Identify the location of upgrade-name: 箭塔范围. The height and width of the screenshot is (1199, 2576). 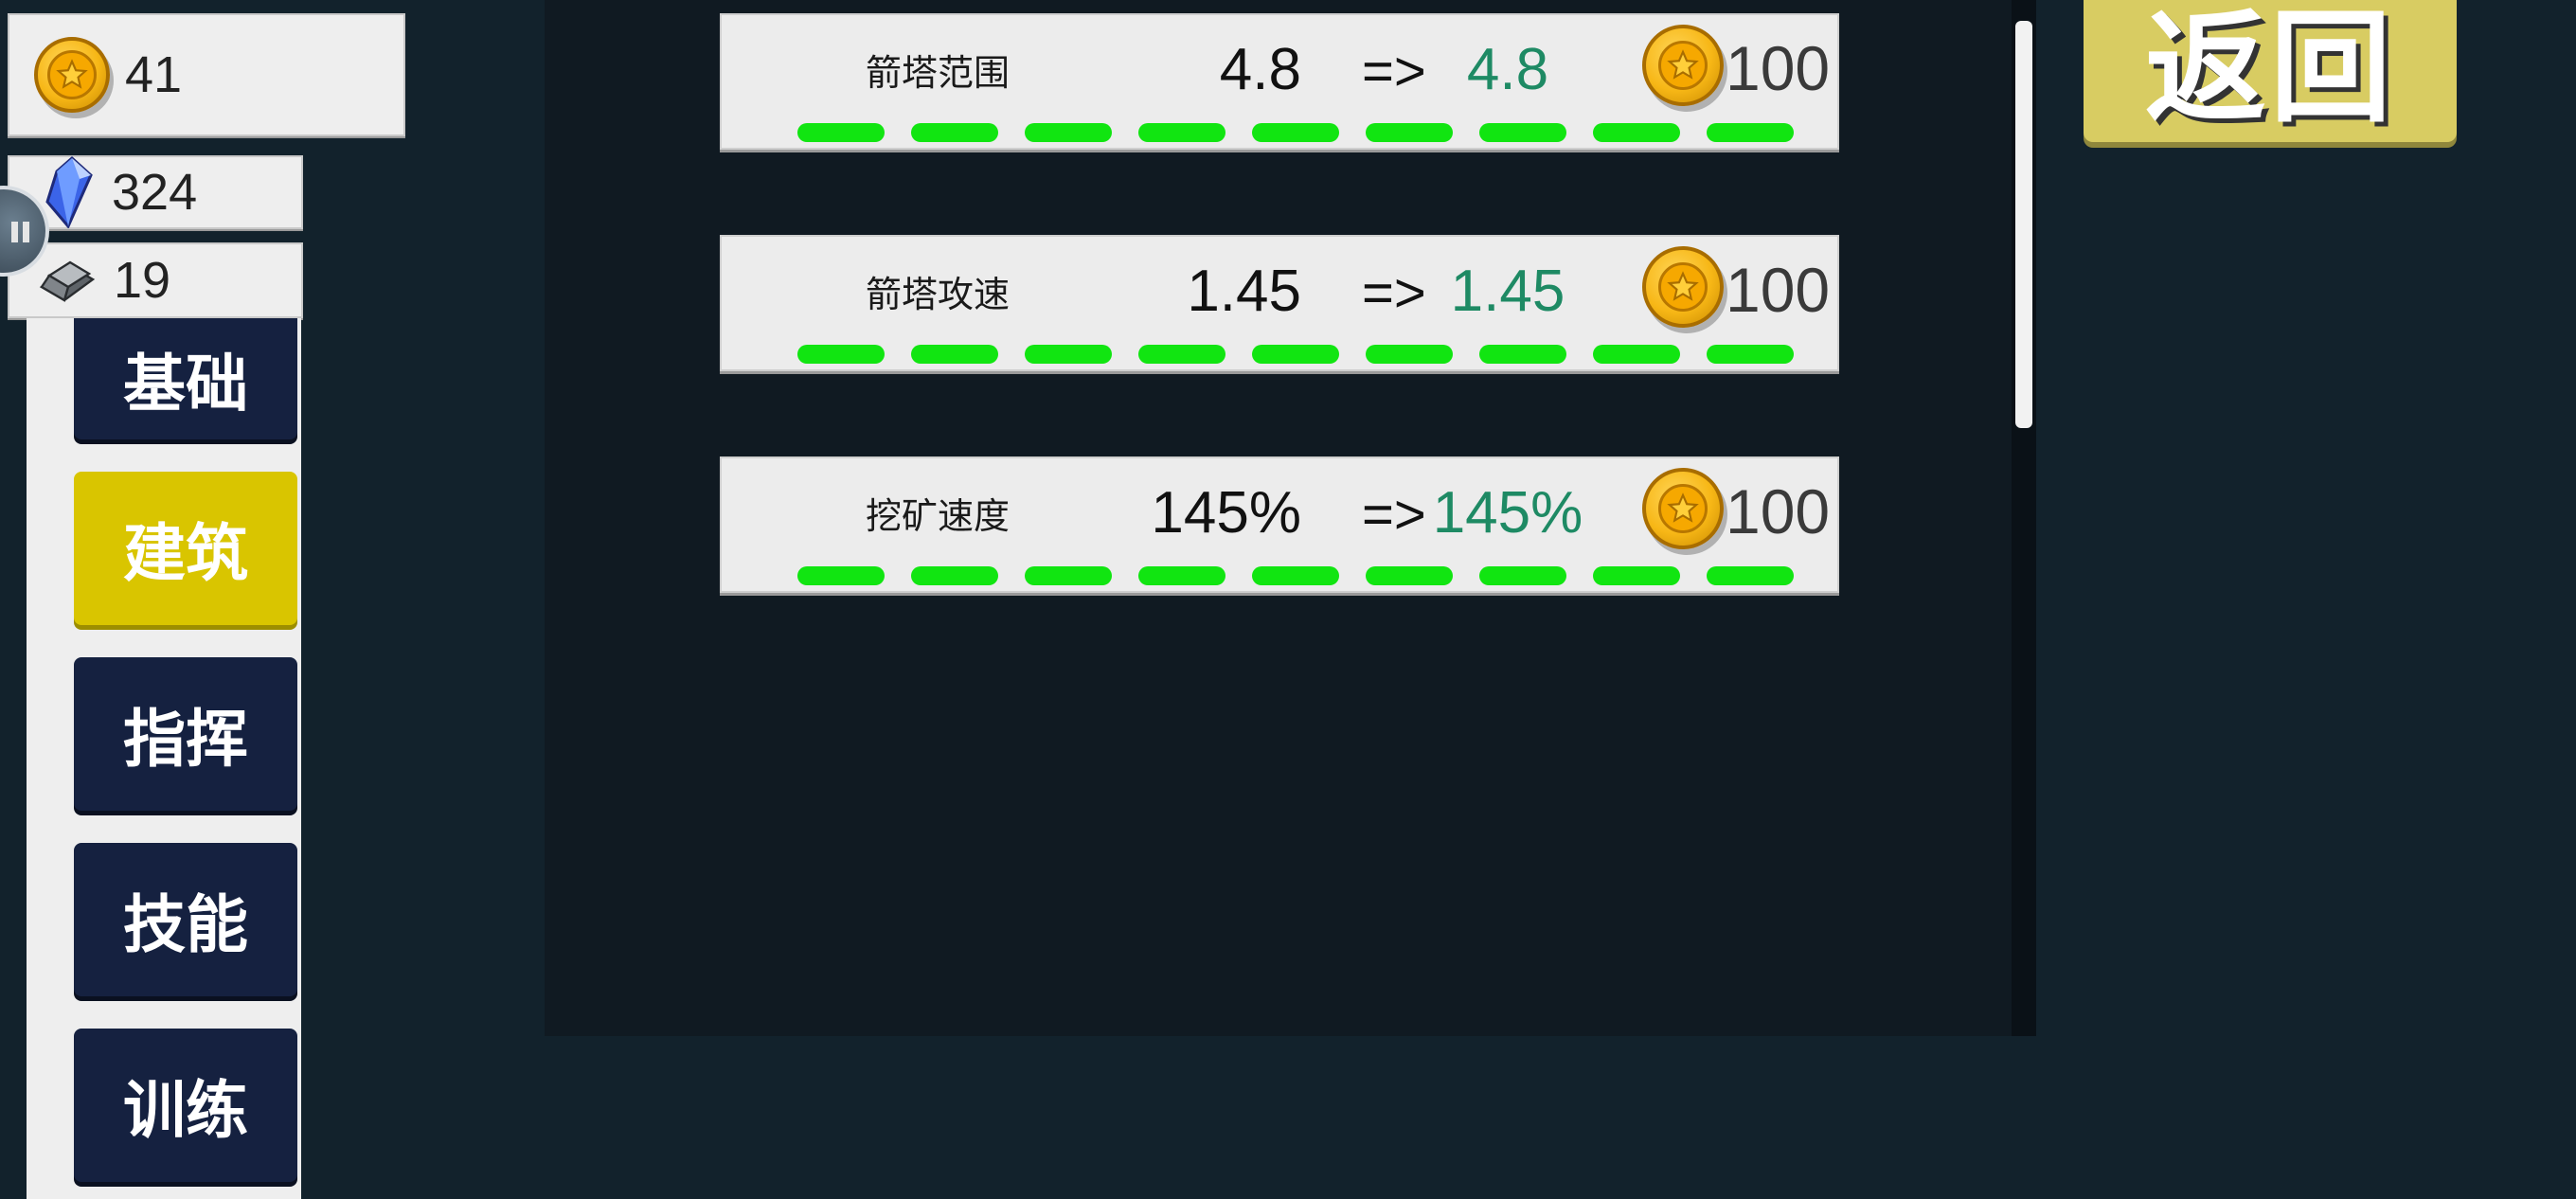
(938, 73).